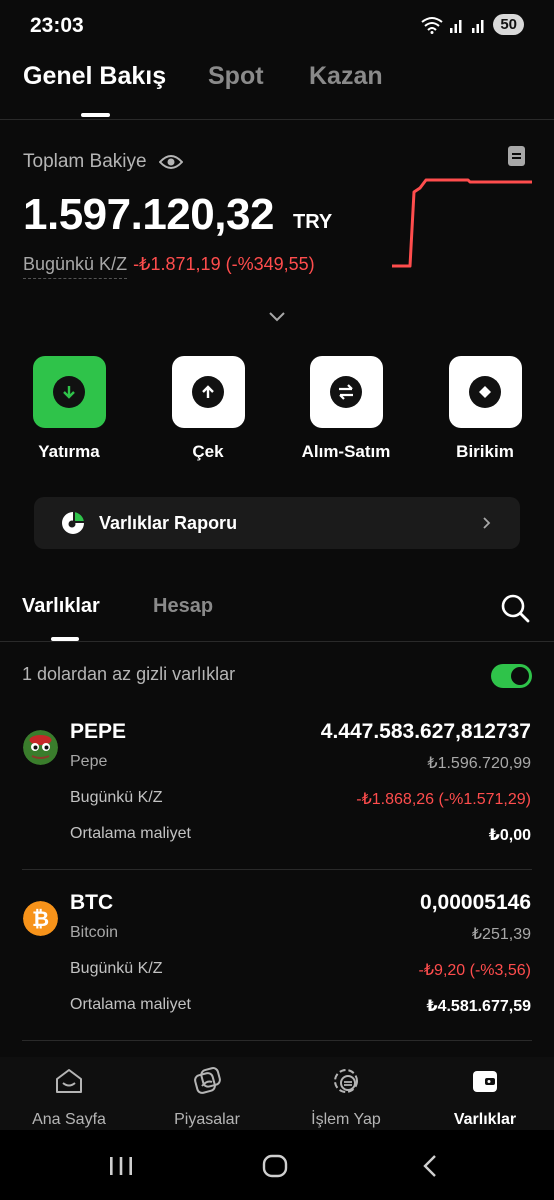 The image size is (554, 1200). I want to click on asset-name: Bitcoin, so click(94, 932).